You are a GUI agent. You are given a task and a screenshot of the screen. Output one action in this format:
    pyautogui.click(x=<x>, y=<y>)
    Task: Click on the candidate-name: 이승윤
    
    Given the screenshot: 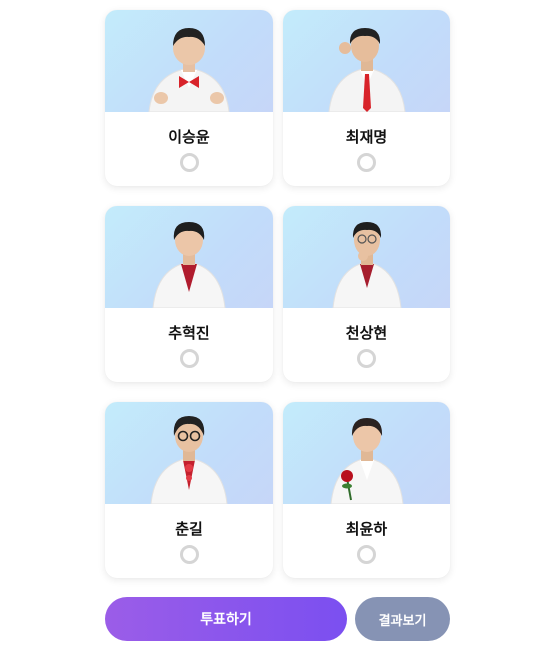 What is the action you would take?
    pyautogui.click(x=189, y=137)
    